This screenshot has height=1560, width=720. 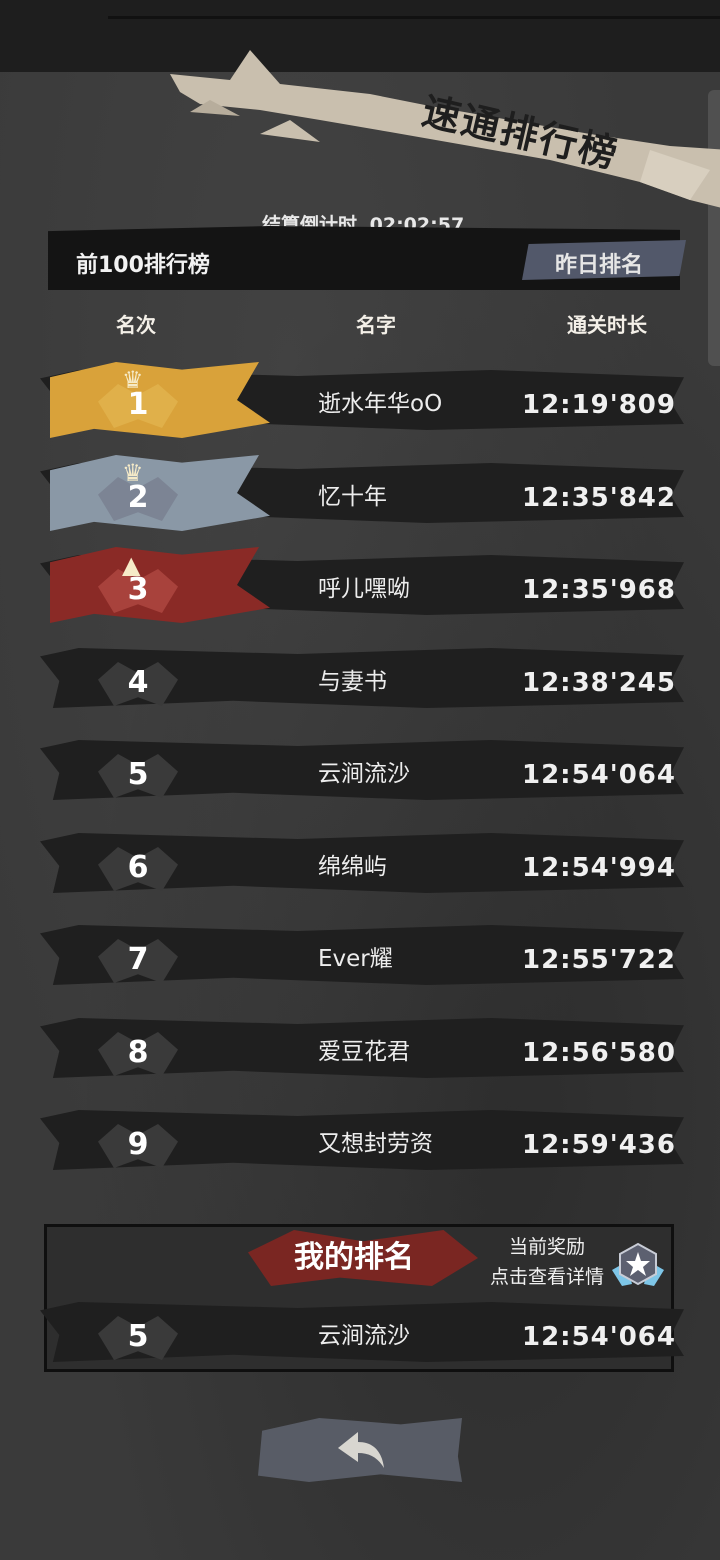 What do you see at coordinates (599, 263) in the screenshot?
I see `tab-yesterday: 昨日排名` at bounding box center [599, 263].